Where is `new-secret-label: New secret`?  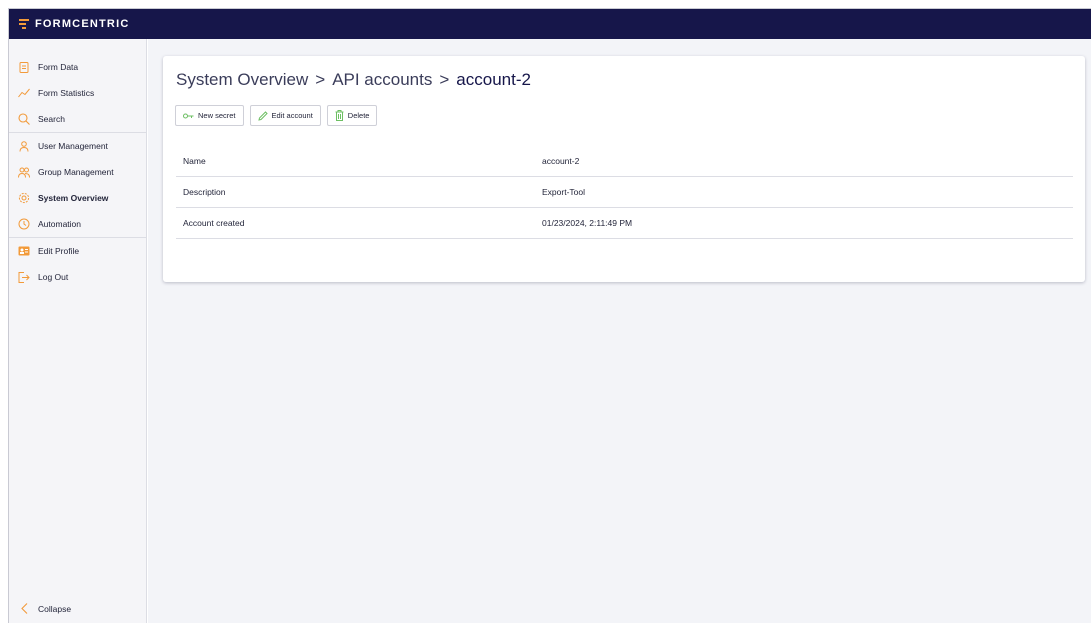
new-secret-label: New secret is located at coordinates (217, 115).